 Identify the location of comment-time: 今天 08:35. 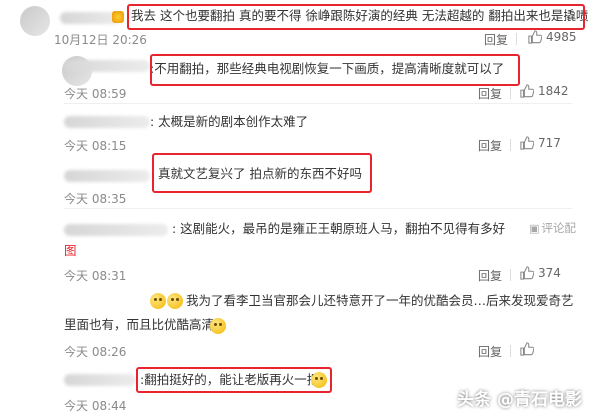
(95, 199).